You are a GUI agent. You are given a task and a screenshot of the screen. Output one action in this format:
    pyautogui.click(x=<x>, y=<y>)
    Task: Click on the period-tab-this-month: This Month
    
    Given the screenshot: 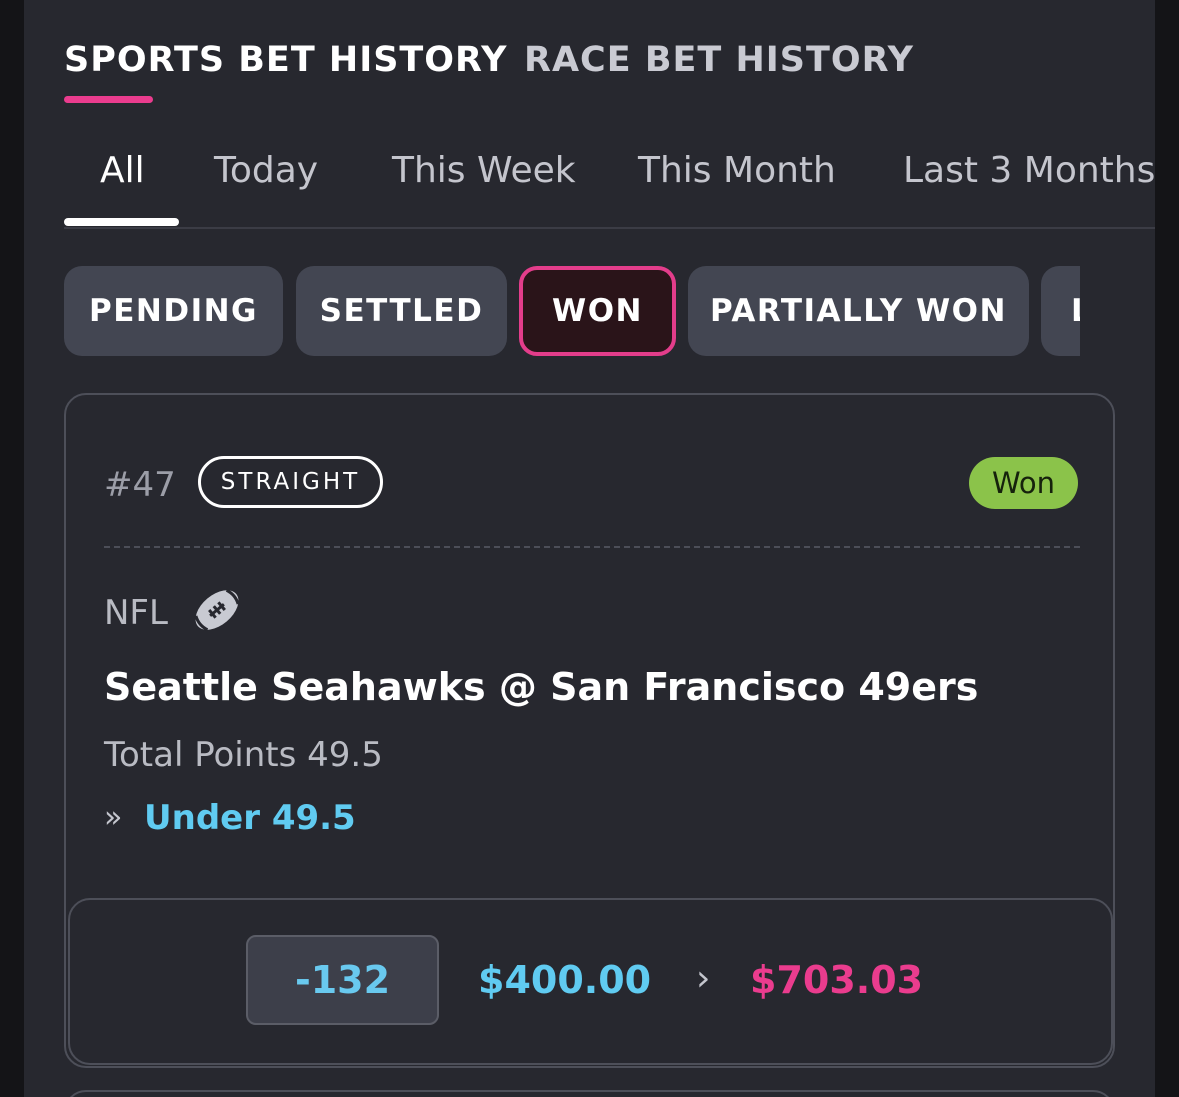 What is the action you would take?
    pyautogui.click(x=737, y=170)
    